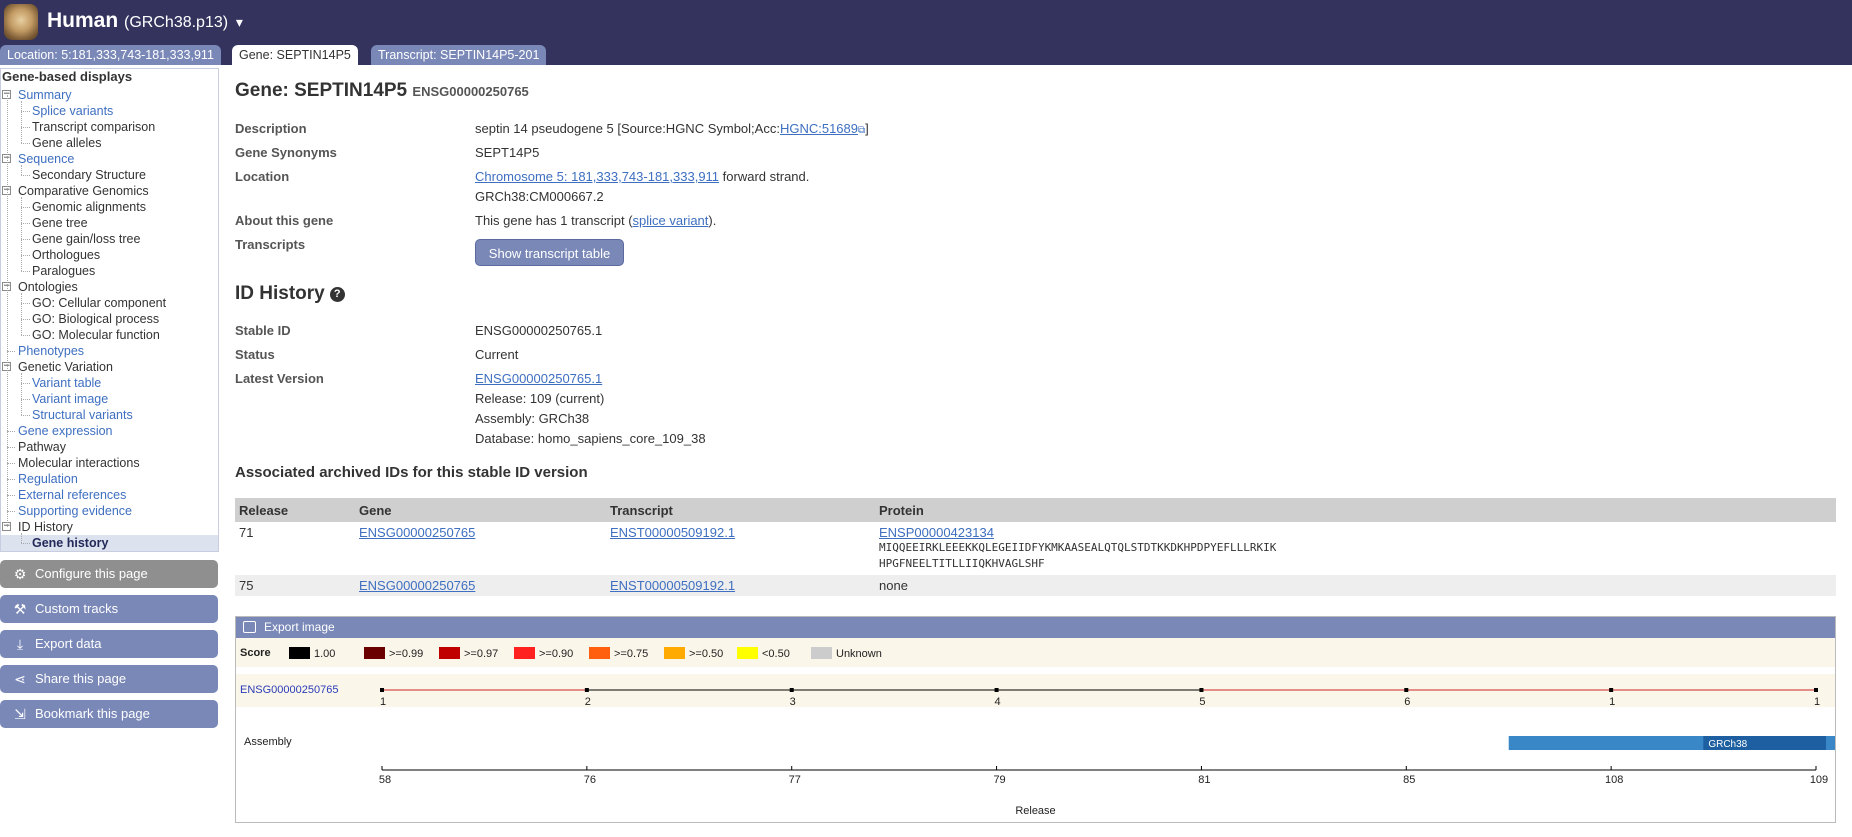 The image size is (1852, 837). I want to click on col-release-header: Release, so click(295, 510).